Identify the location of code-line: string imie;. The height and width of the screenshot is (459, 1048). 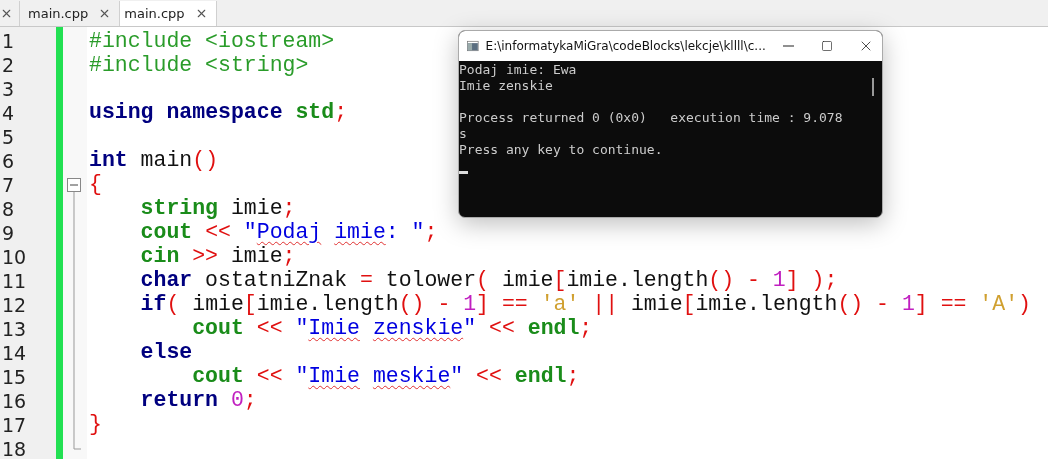
(217, 207).